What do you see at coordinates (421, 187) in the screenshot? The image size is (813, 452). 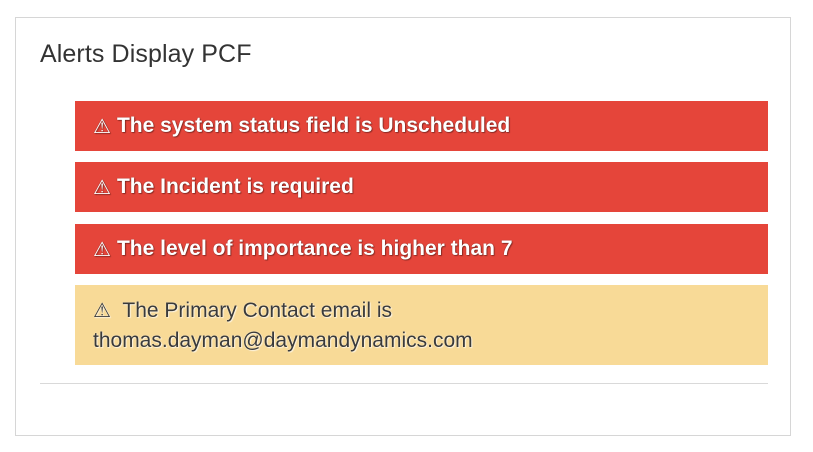 I see `alert-error-incident-required: ⚠ The Incident is required` at bounding box center [421, 187].